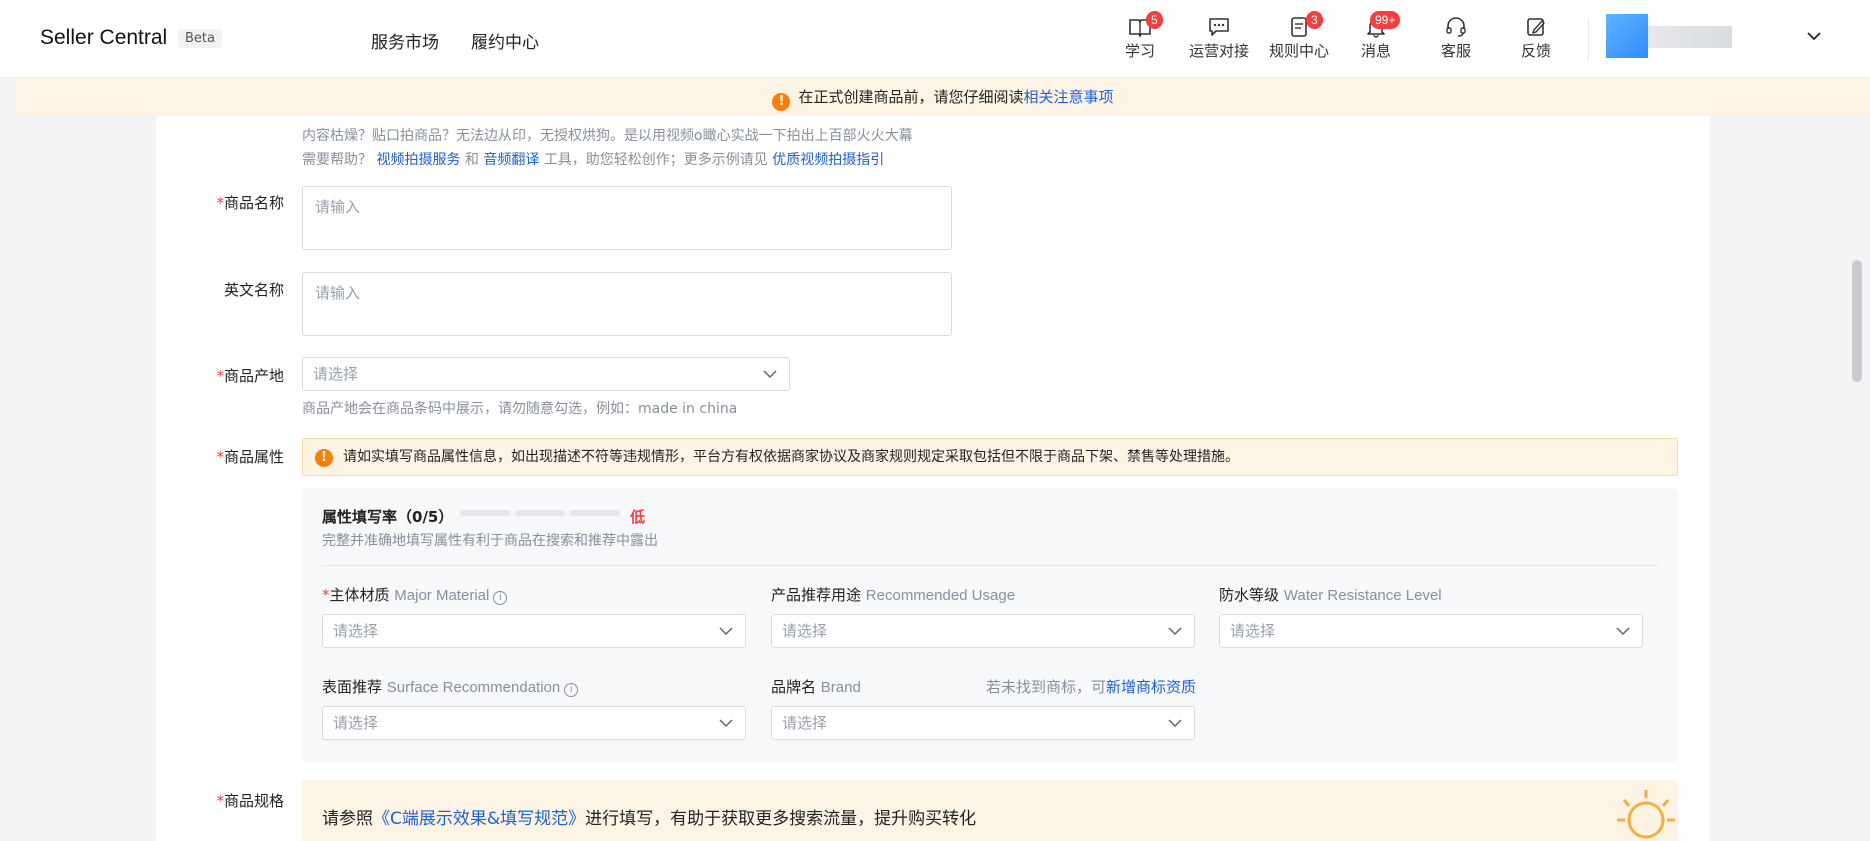 The image size is (1870, 841). I want to click on spec-banner: 请参照《C端展示效果&填写规范》进行填写，有助于获取更多搜索流量，提升购买转化, so click(990, 810).